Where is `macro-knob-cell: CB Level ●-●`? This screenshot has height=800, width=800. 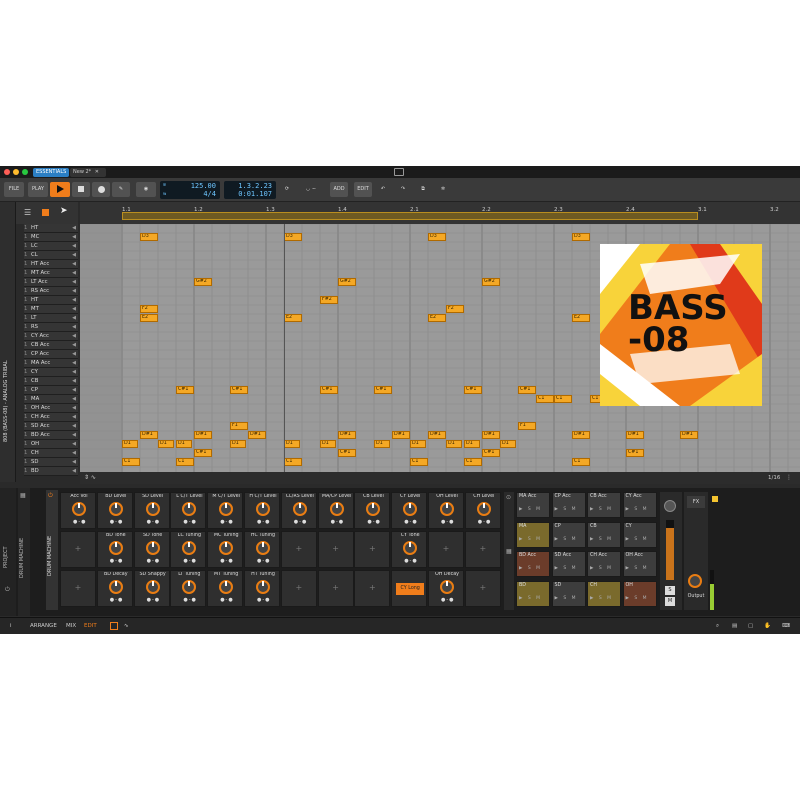
macro-knob-cell: CB Level ●-● is located at coordinates (372, 510).